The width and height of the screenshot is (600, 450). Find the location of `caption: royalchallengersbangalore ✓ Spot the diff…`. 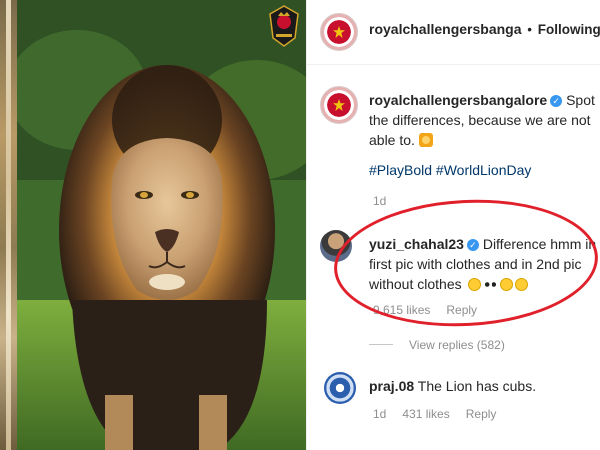

caption: royalchallengersbangalore ✓ Spot the diff… is located at coordinates (483, 120).